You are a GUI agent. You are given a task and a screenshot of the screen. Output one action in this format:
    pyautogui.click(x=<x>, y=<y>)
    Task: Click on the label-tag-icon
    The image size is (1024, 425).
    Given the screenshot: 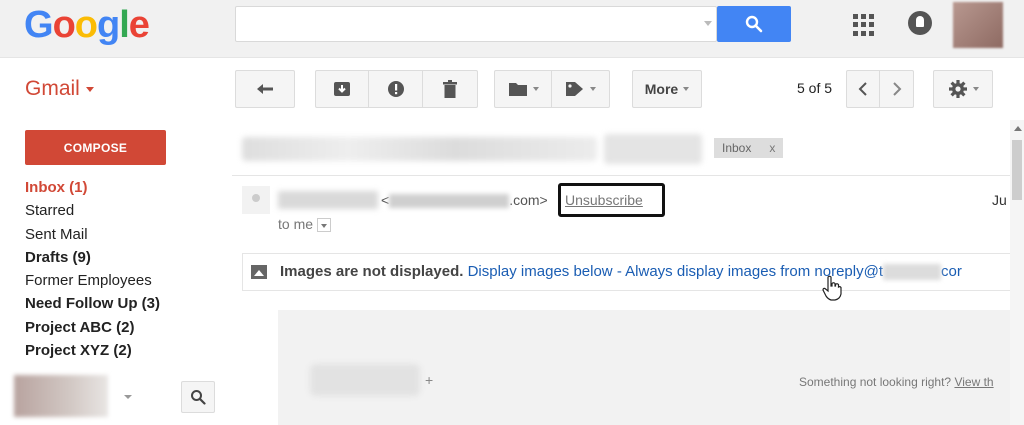 What is the action you would take?
    pyautogui.click(x=574, y=89)
    